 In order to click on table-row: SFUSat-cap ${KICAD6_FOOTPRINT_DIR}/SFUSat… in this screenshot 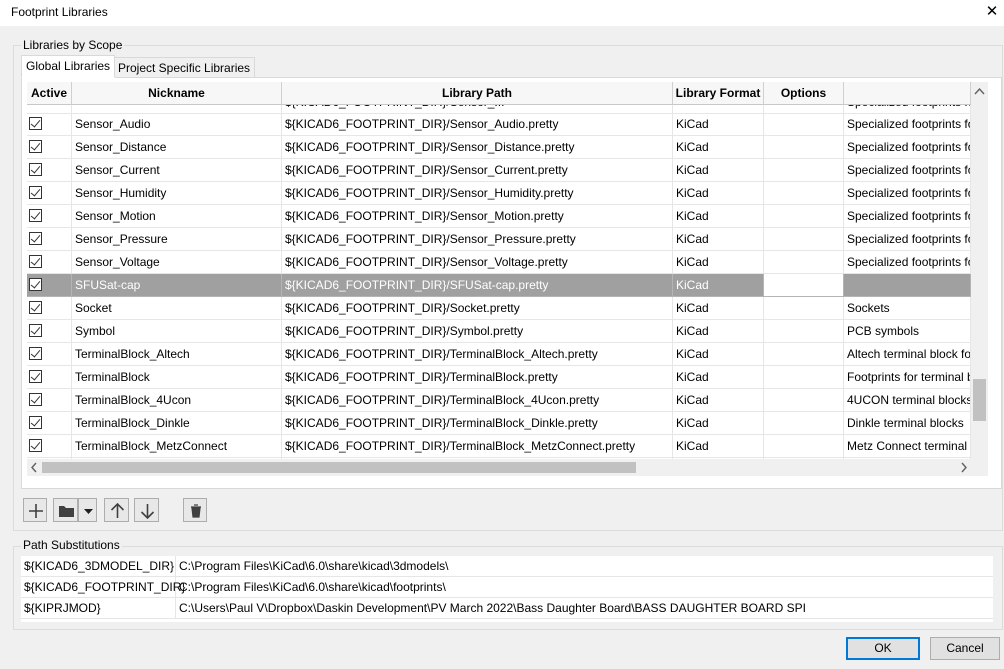, I will do `click(499, 285)`.